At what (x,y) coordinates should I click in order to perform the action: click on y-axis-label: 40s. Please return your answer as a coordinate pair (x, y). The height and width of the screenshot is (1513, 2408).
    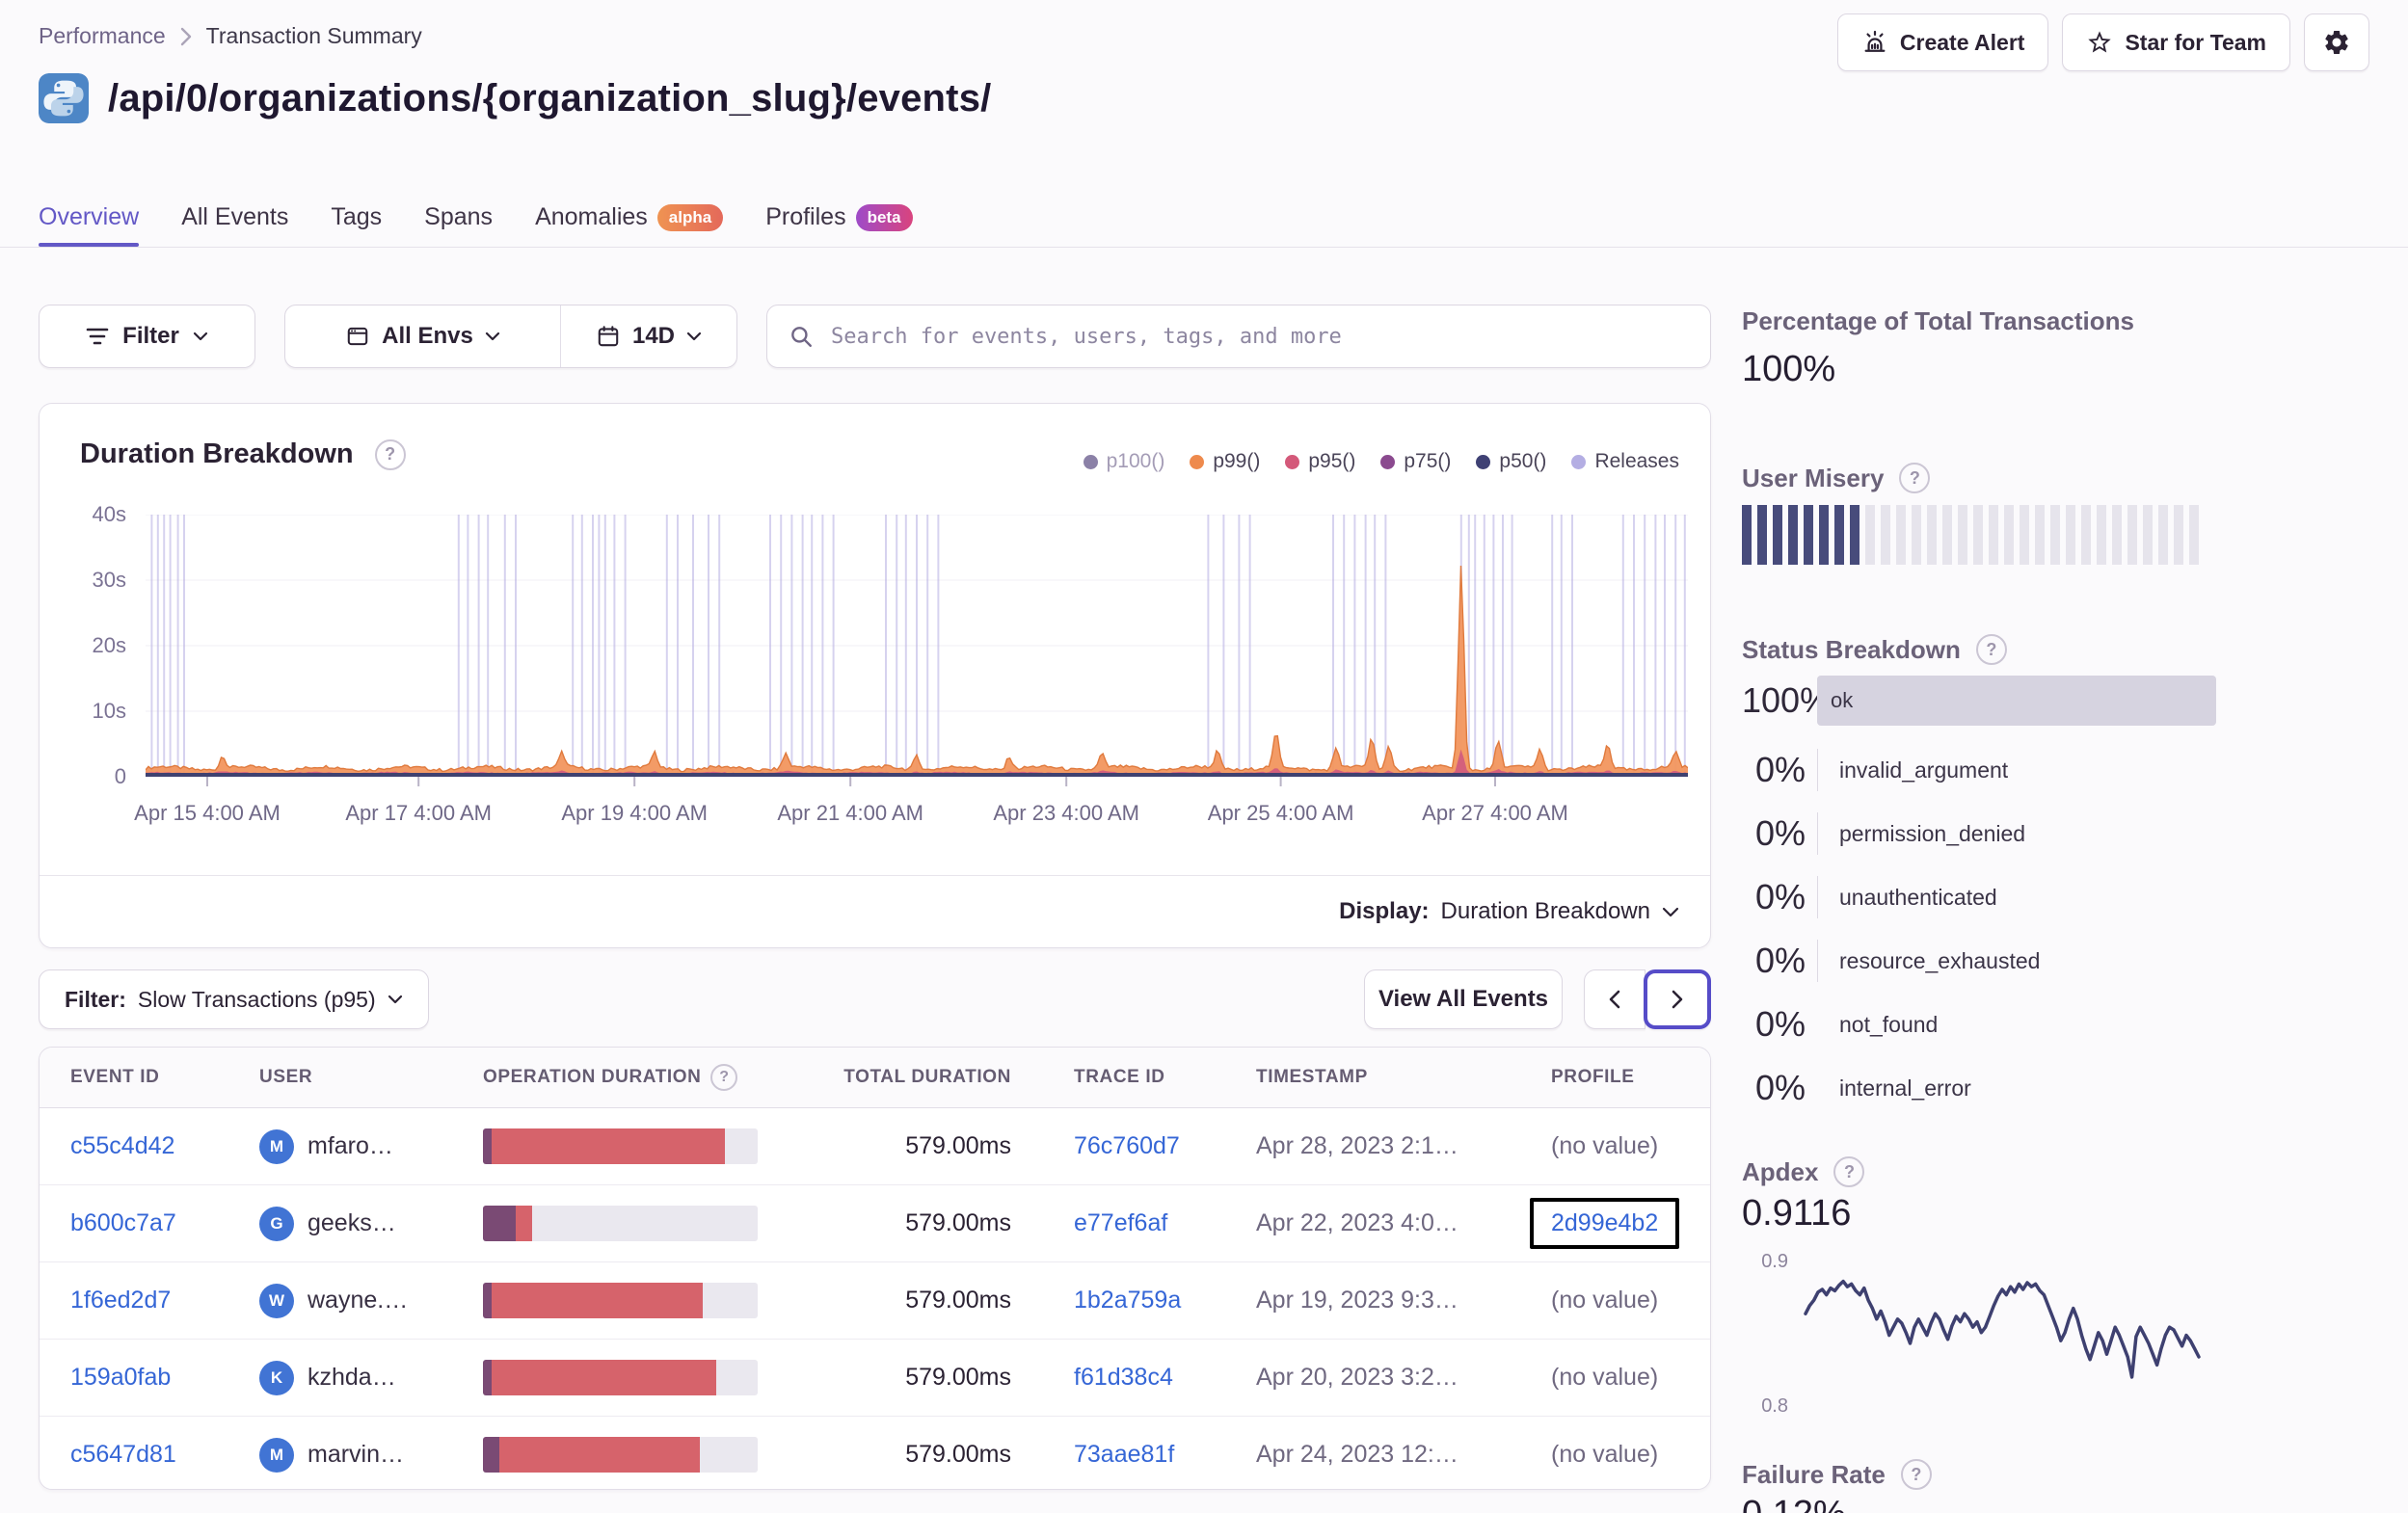
    Looking at the image, I should click on (109, 514).